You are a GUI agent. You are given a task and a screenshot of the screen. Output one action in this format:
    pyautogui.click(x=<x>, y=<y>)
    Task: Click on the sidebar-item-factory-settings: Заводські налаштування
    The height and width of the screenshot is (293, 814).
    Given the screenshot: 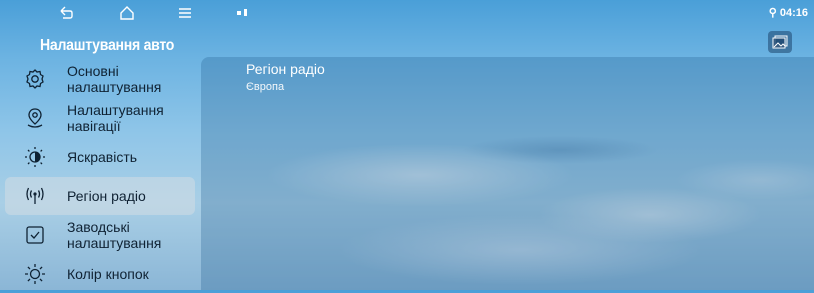 What is the action you would take?
    pyautogui.click(x=100, y=235)
    